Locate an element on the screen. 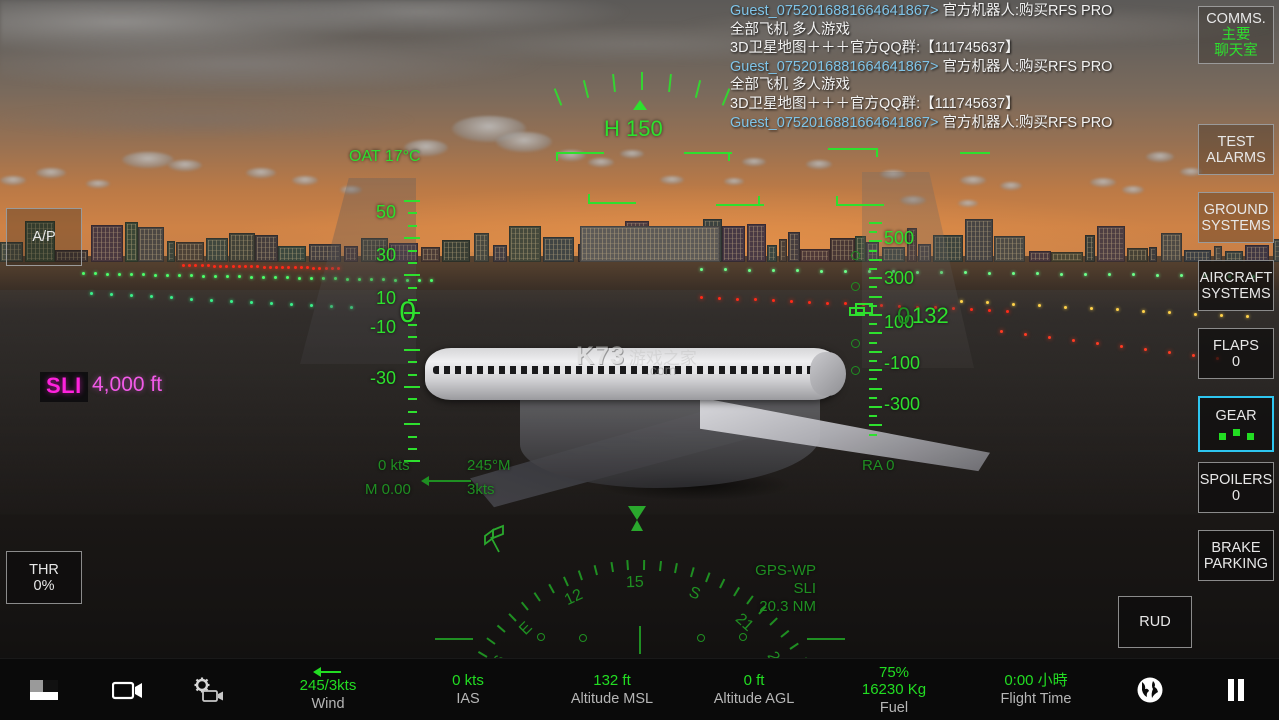 This screenshot has width=1279, height=720. comms-button: COMMS. 主要 聊天室 is located at coordinates (1236, 35).